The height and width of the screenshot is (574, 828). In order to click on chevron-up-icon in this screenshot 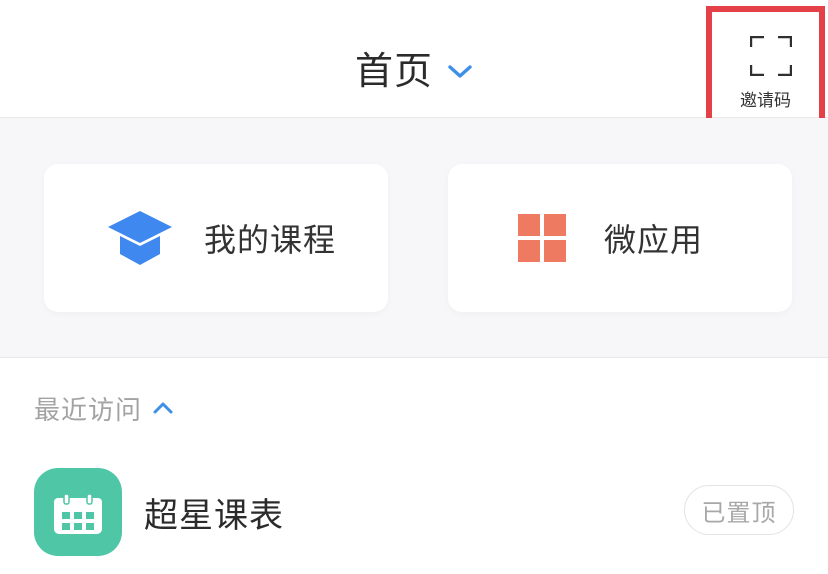, I will do `click(163, 408)`.